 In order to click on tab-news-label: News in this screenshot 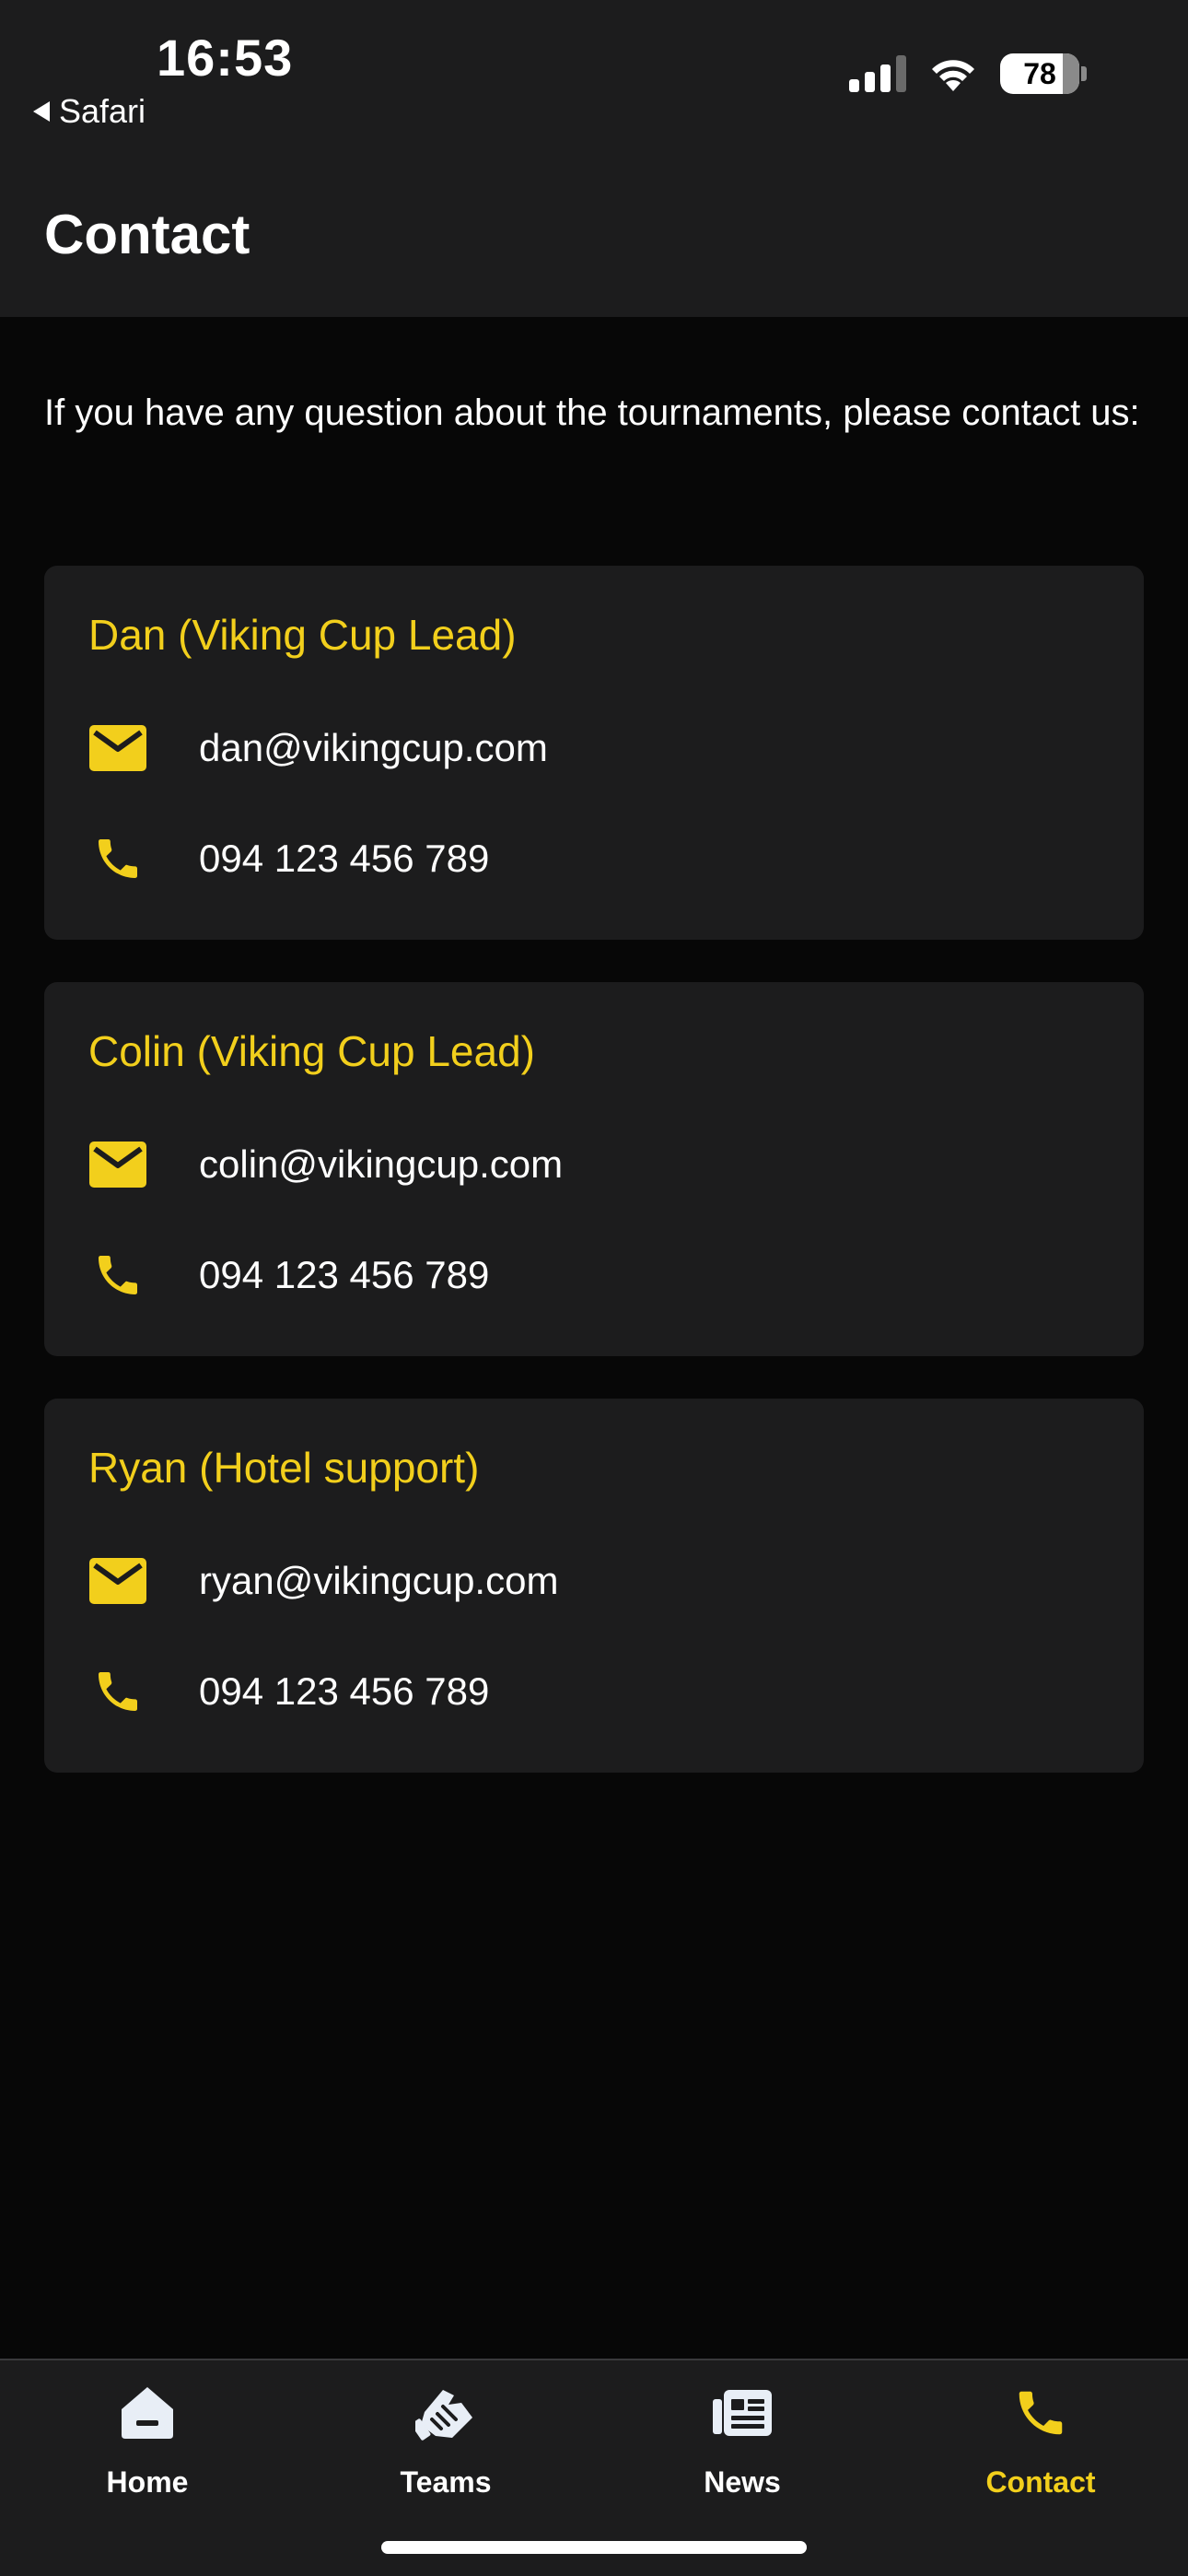, I will do `click(742, 2482)`.